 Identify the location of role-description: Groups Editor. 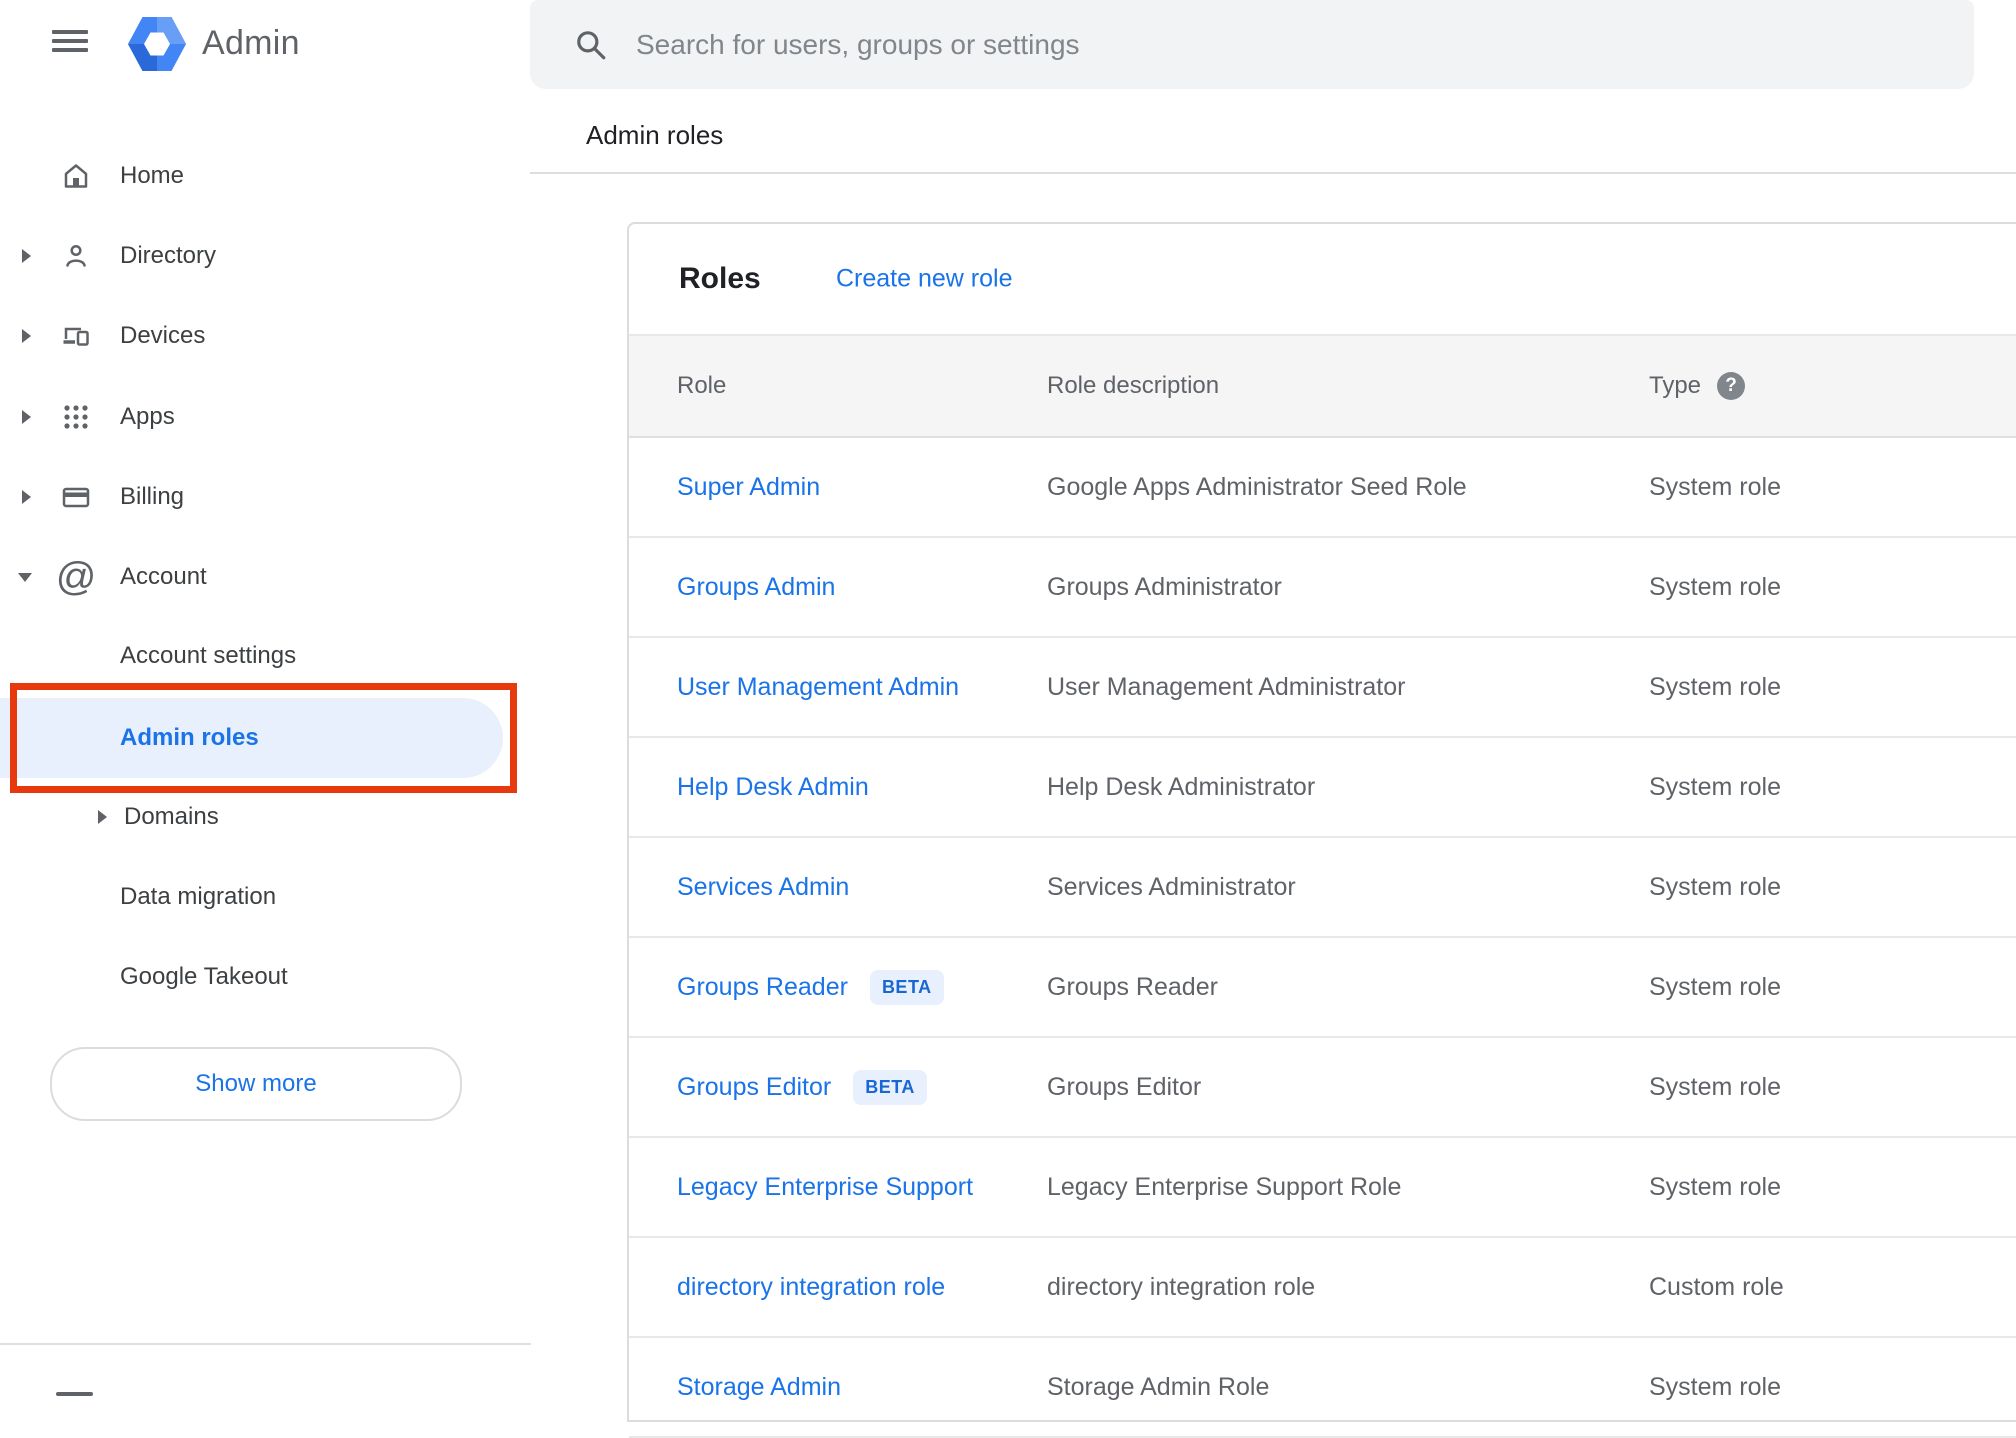
(1124, 1086).